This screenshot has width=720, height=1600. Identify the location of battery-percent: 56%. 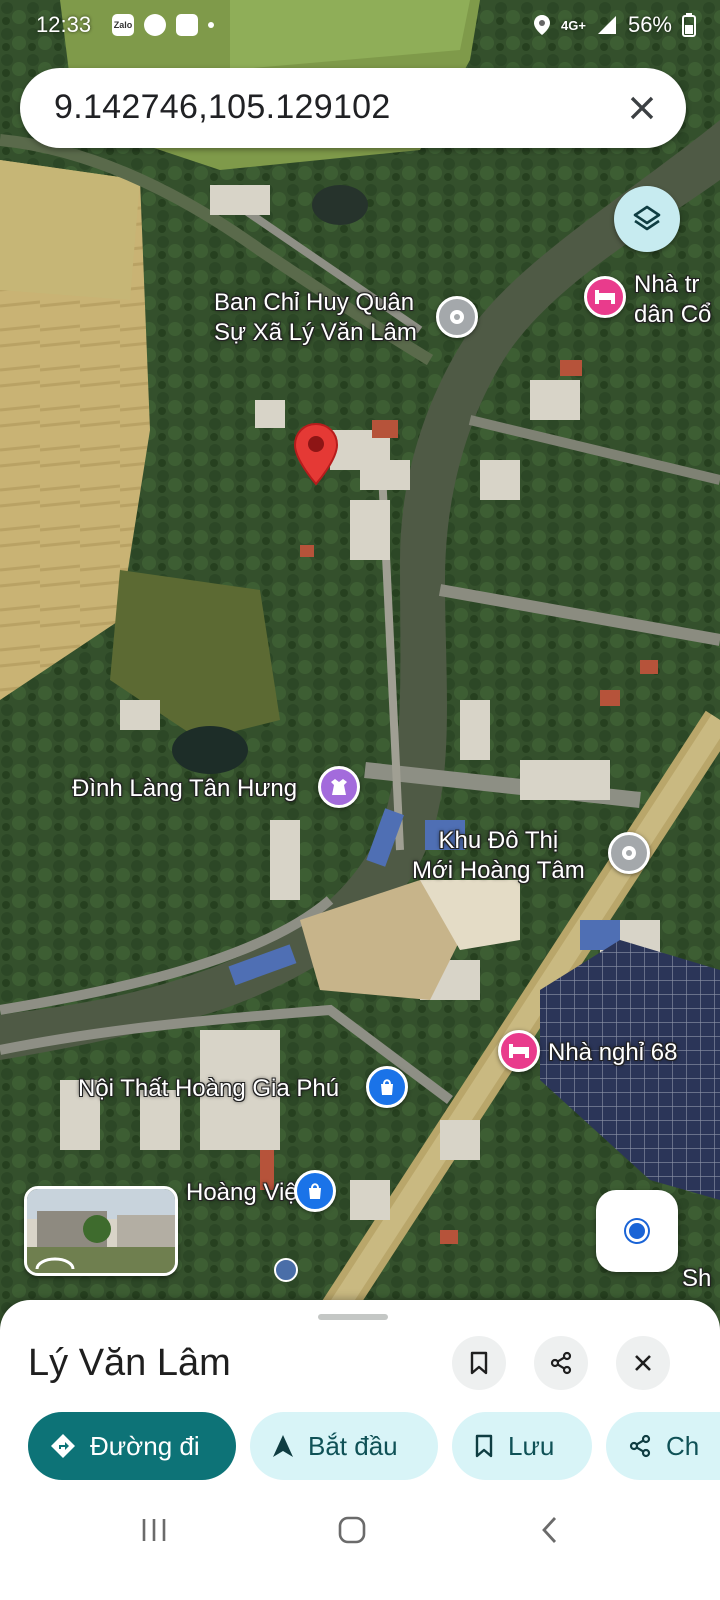
(649, 24).